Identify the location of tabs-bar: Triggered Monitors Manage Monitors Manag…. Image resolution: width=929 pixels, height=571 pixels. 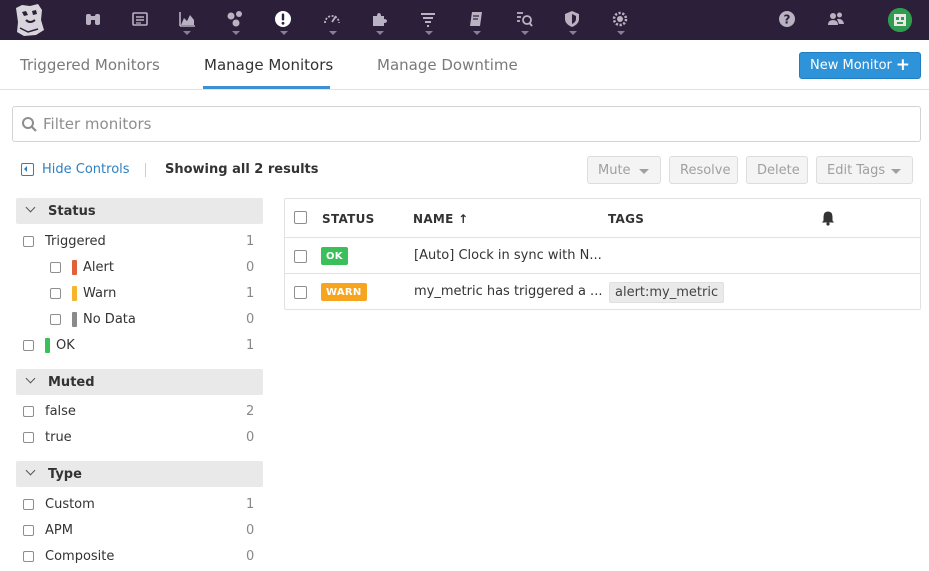
(464, 65).